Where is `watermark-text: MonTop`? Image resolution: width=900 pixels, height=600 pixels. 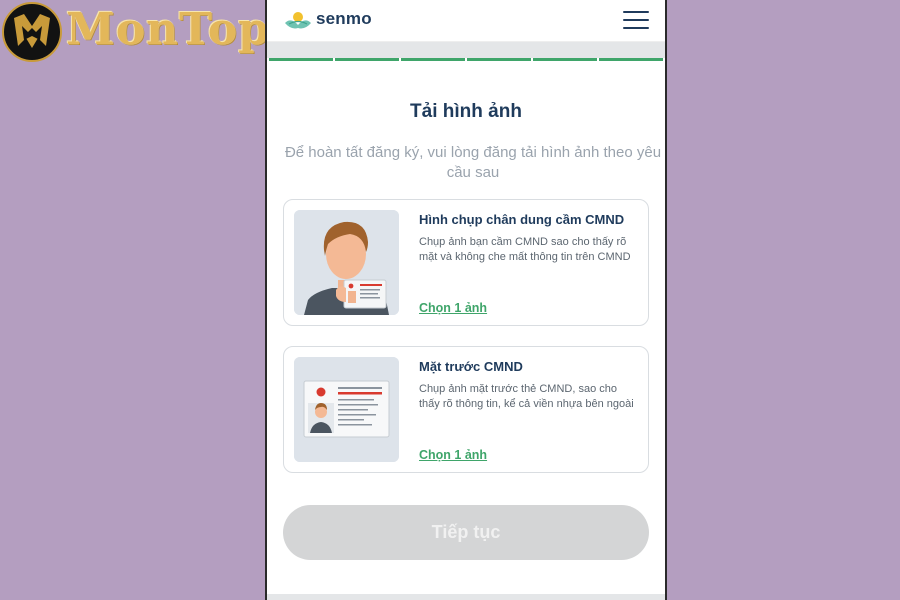
watermark-text: MonTop is located at coordinates (168, 29).